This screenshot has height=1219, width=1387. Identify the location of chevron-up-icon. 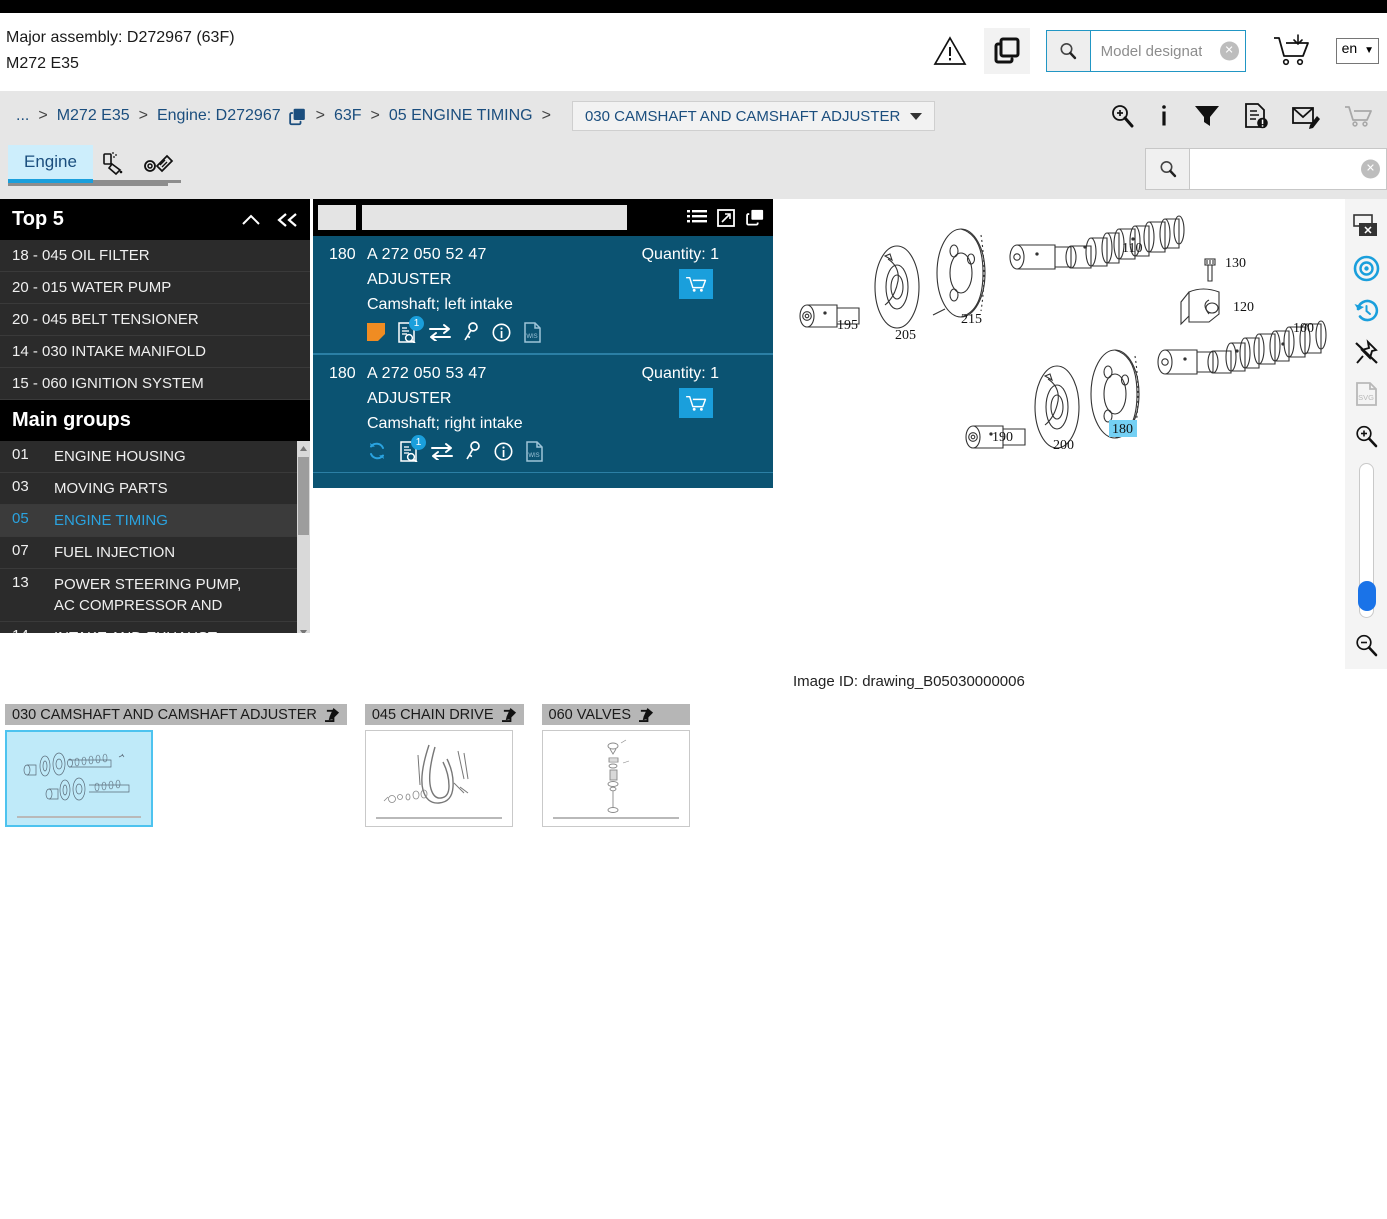
(251, 220).